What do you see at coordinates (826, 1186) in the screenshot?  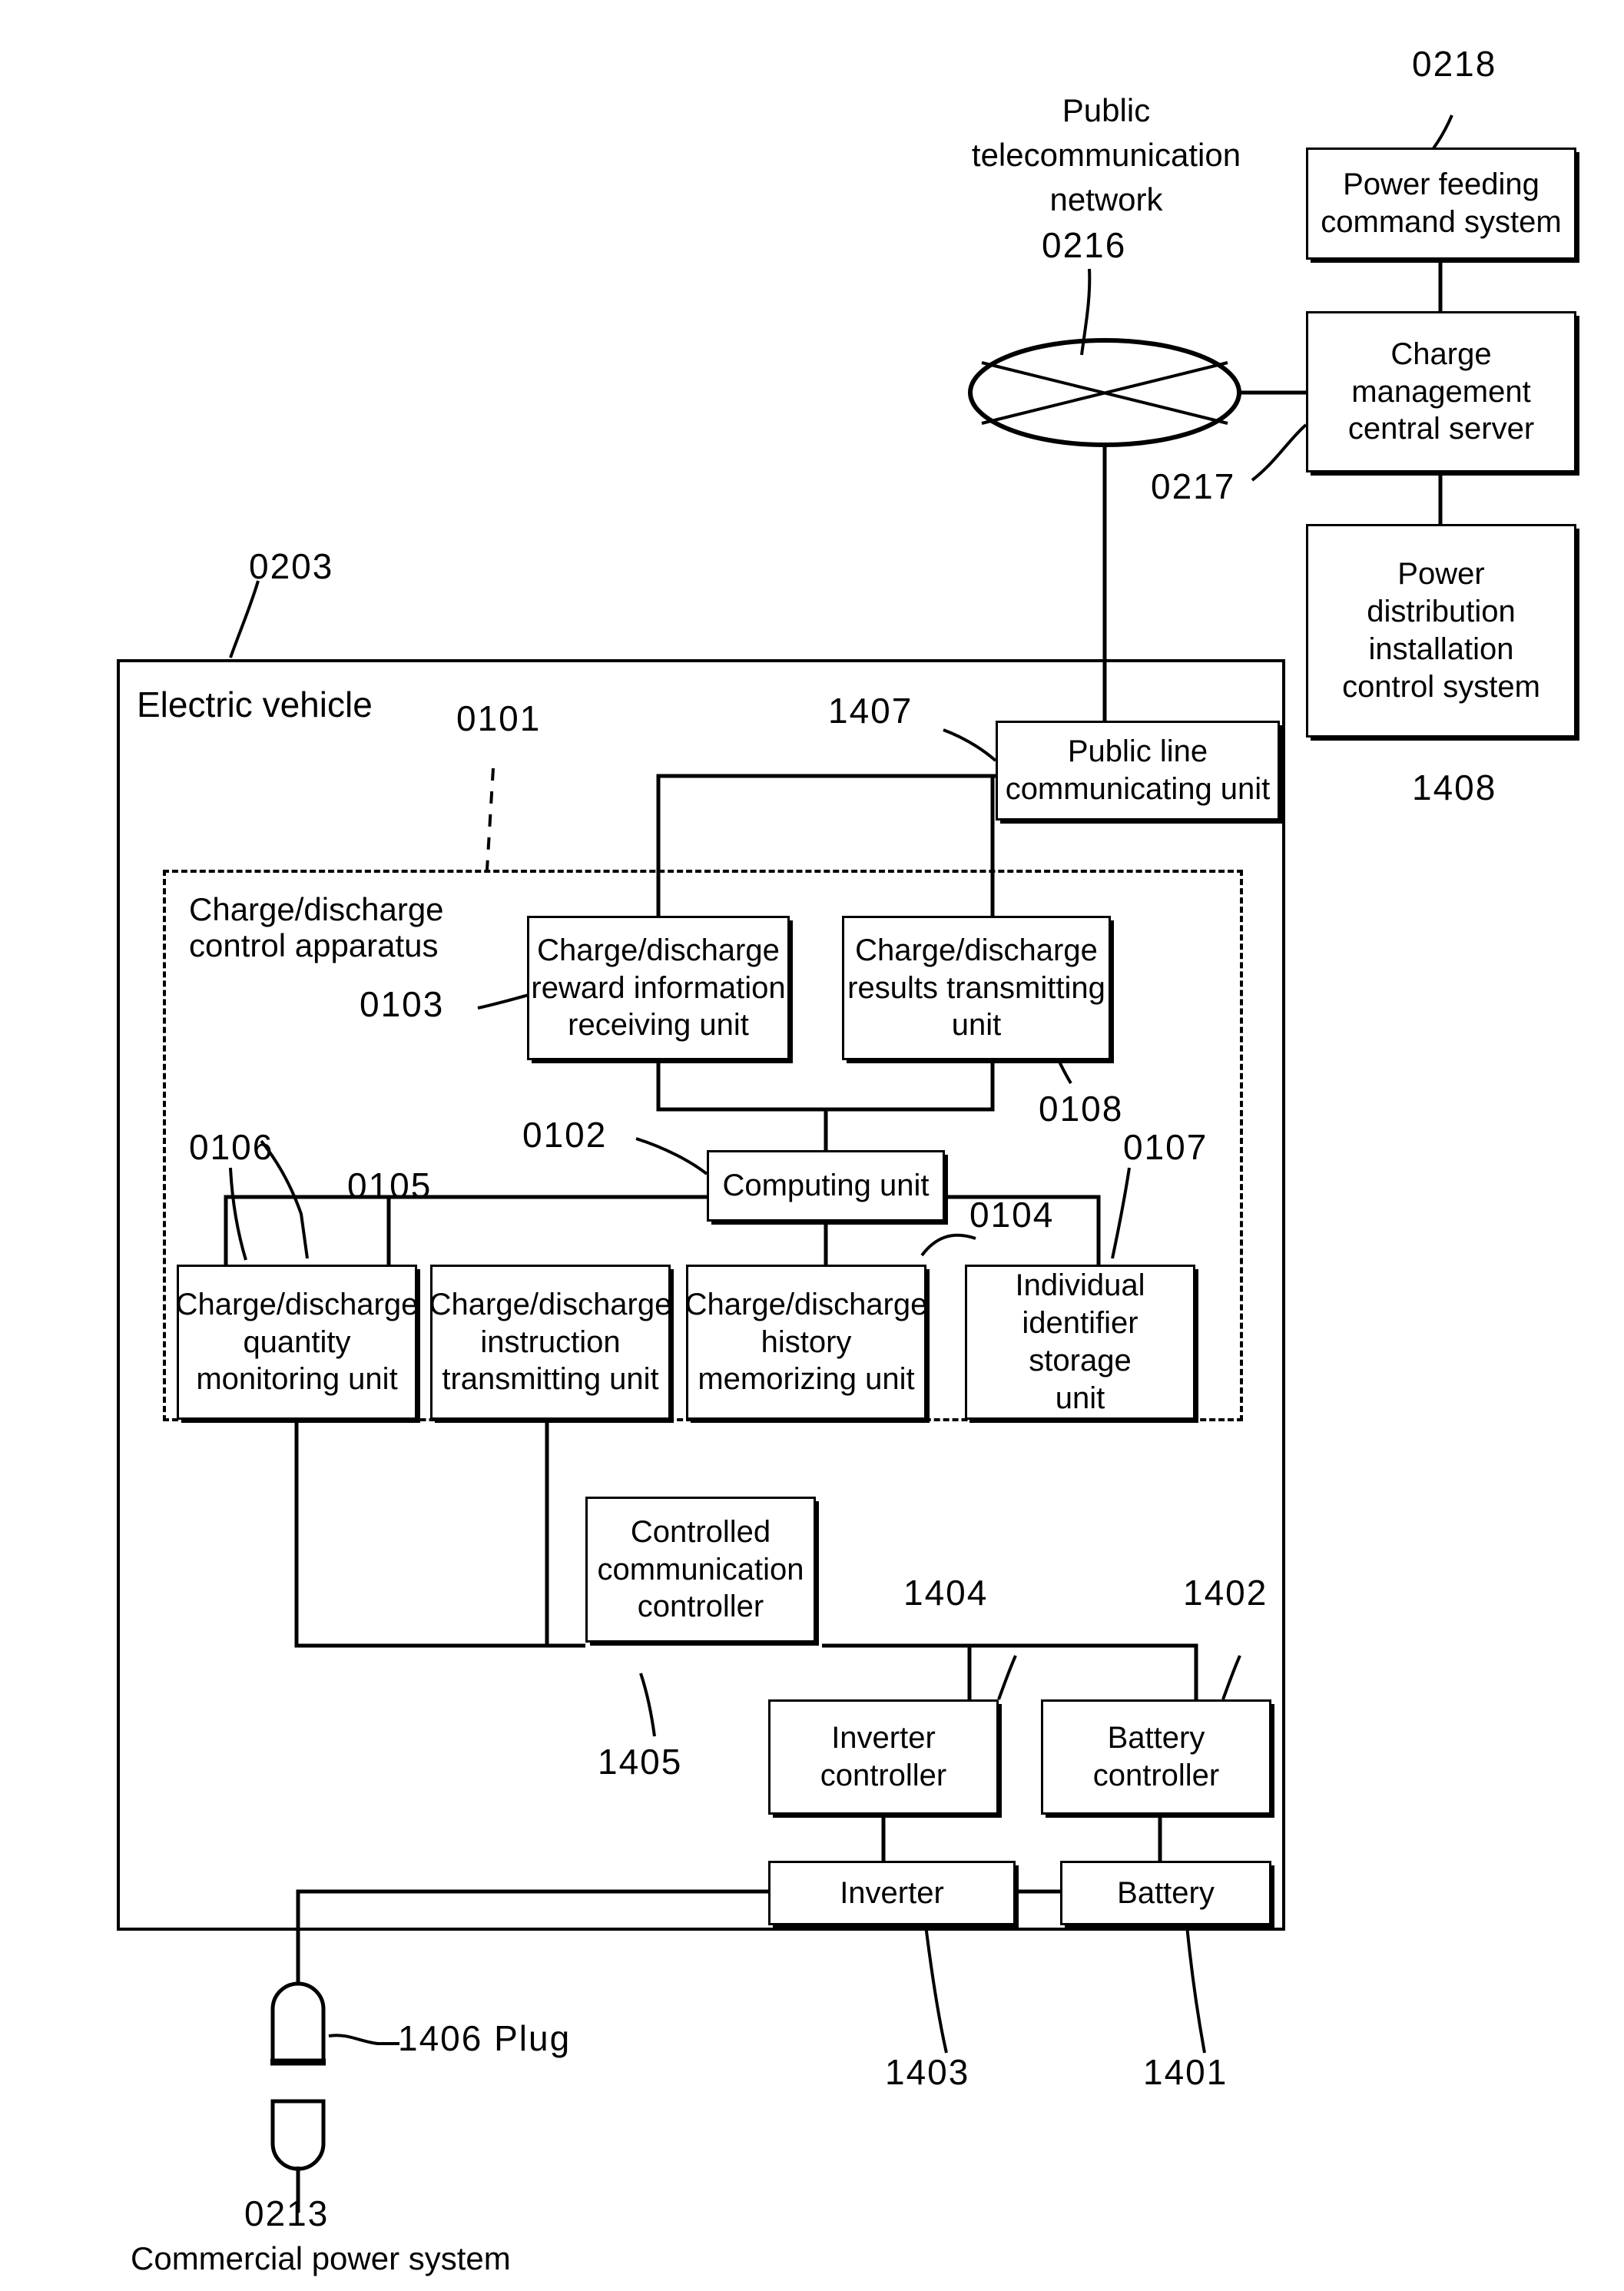 I see `computing-unit-label: Computing unit` at bounding box center [826, 1186].